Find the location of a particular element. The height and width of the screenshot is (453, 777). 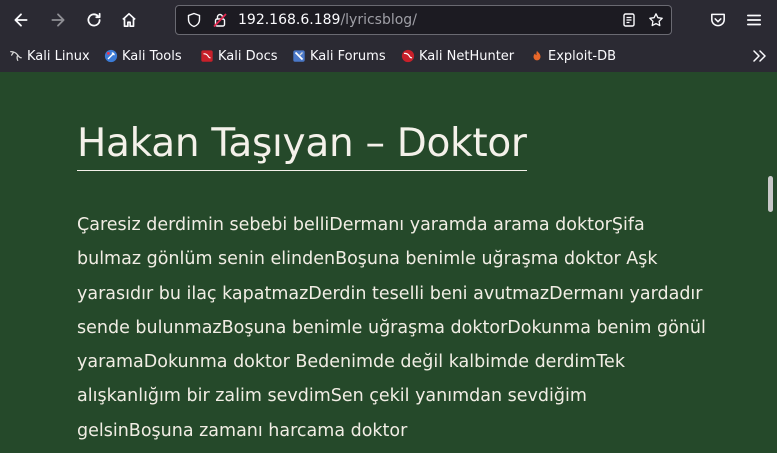

kali-dragon-icon is located at coordinates (16, 56).